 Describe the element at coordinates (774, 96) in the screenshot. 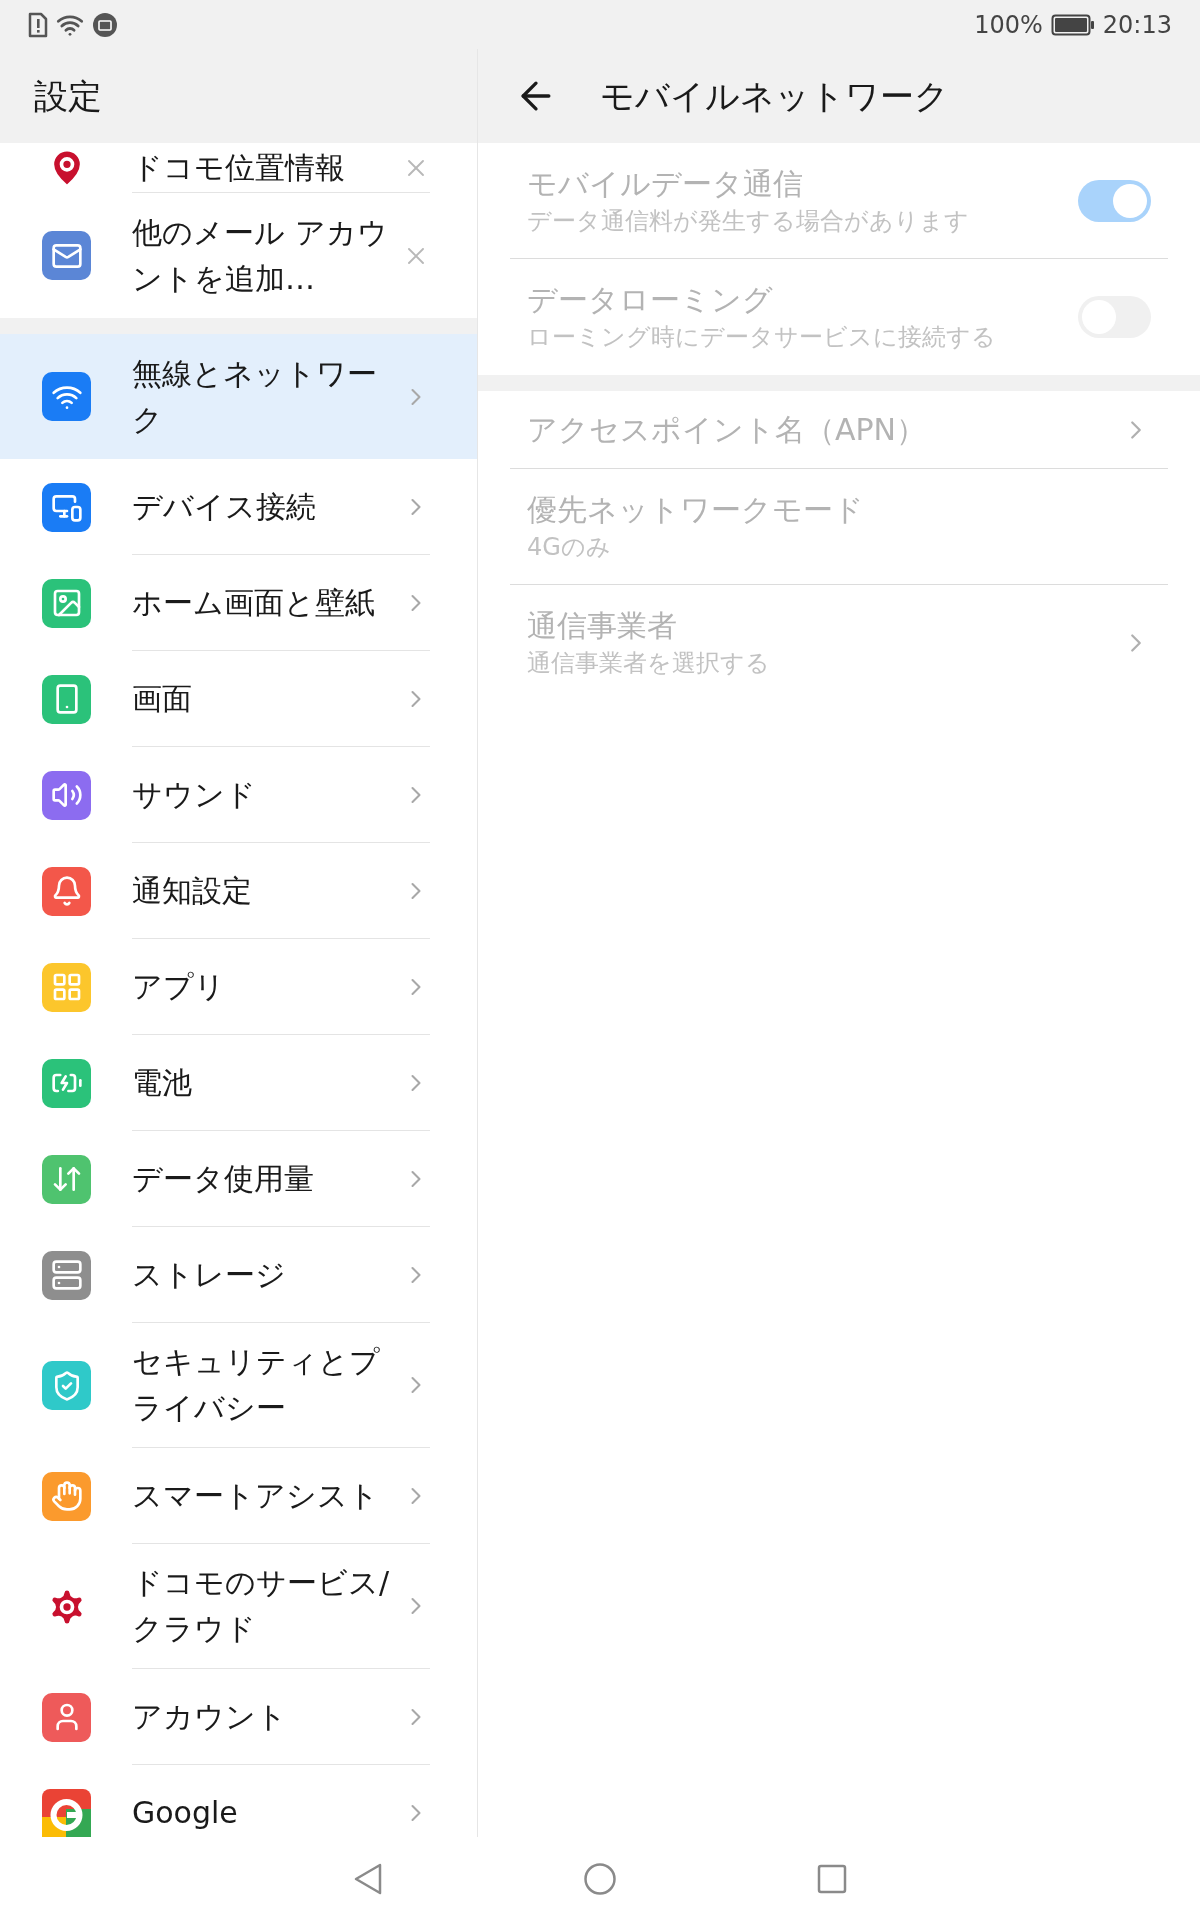

I see `page-title: モバイルネットワーク` at that location.